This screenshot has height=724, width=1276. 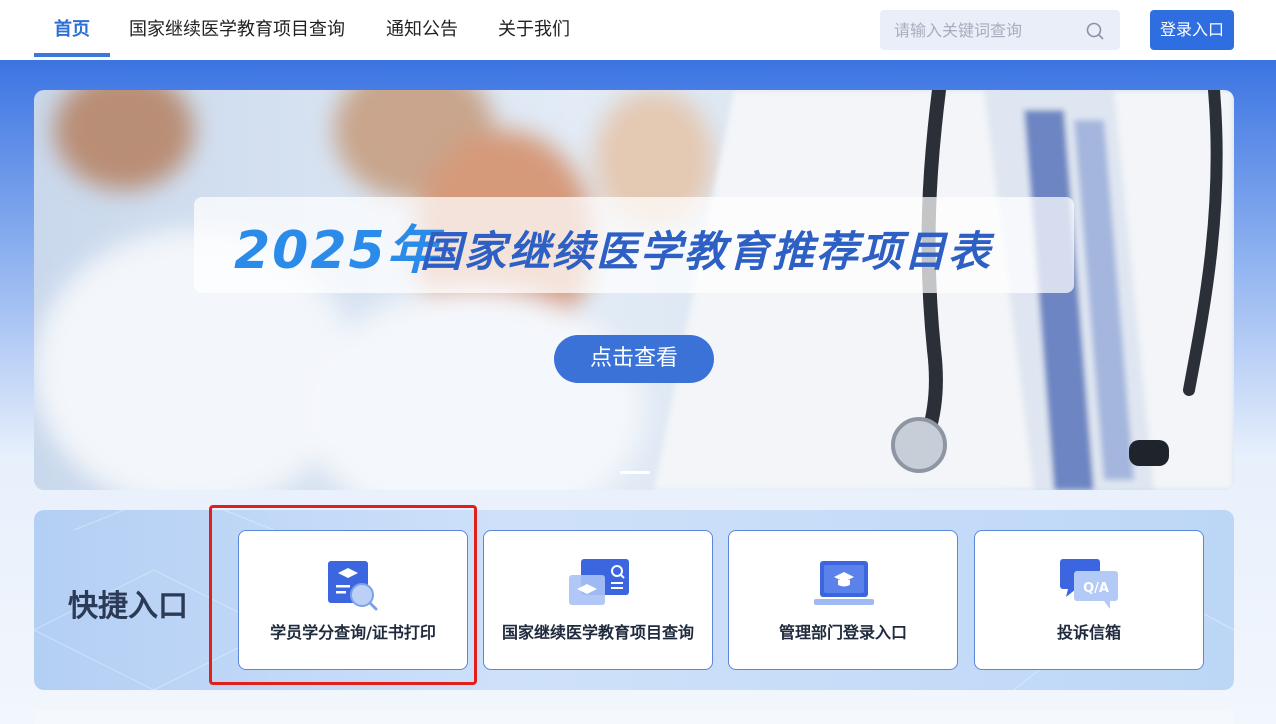 I want to click on view-details-button: 点击查看, so click(x=634, y=359).